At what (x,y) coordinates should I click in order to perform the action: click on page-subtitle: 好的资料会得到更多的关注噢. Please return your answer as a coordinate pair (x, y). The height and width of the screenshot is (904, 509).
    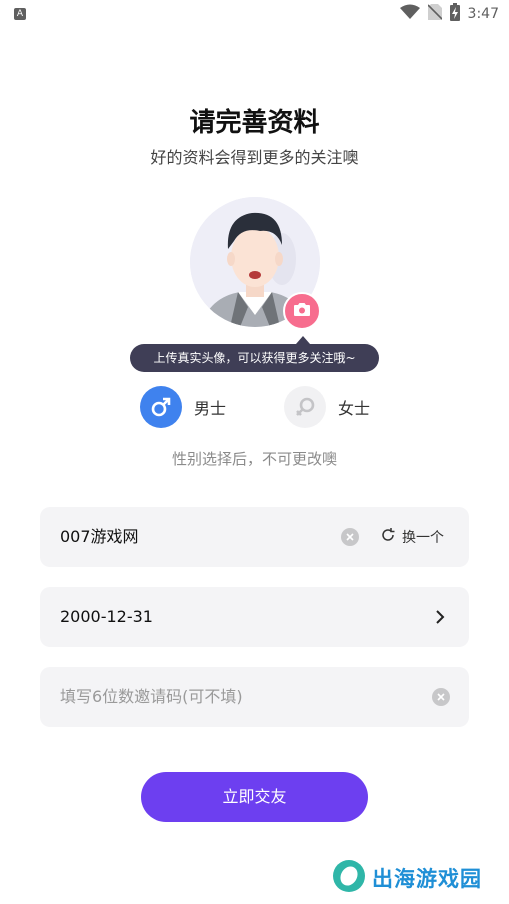
    Looking at the image, I should click on (254, 157).